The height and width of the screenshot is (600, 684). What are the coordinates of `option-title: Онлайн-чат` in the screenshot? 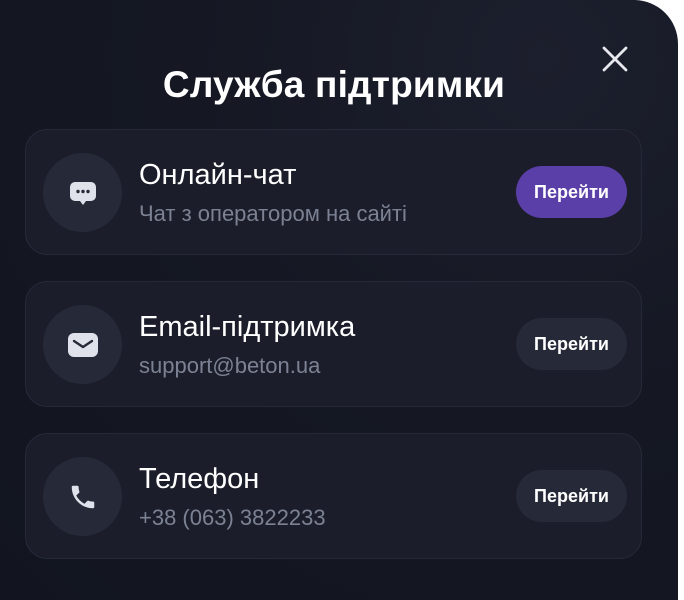 It's located at (218, 175).